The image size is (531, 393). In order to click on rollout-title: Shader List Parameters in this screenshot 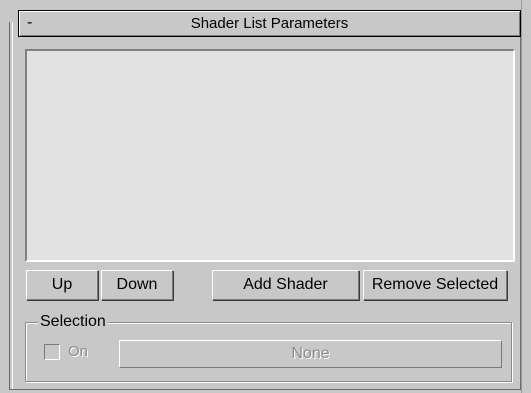, I will do `click(269, 23)`.